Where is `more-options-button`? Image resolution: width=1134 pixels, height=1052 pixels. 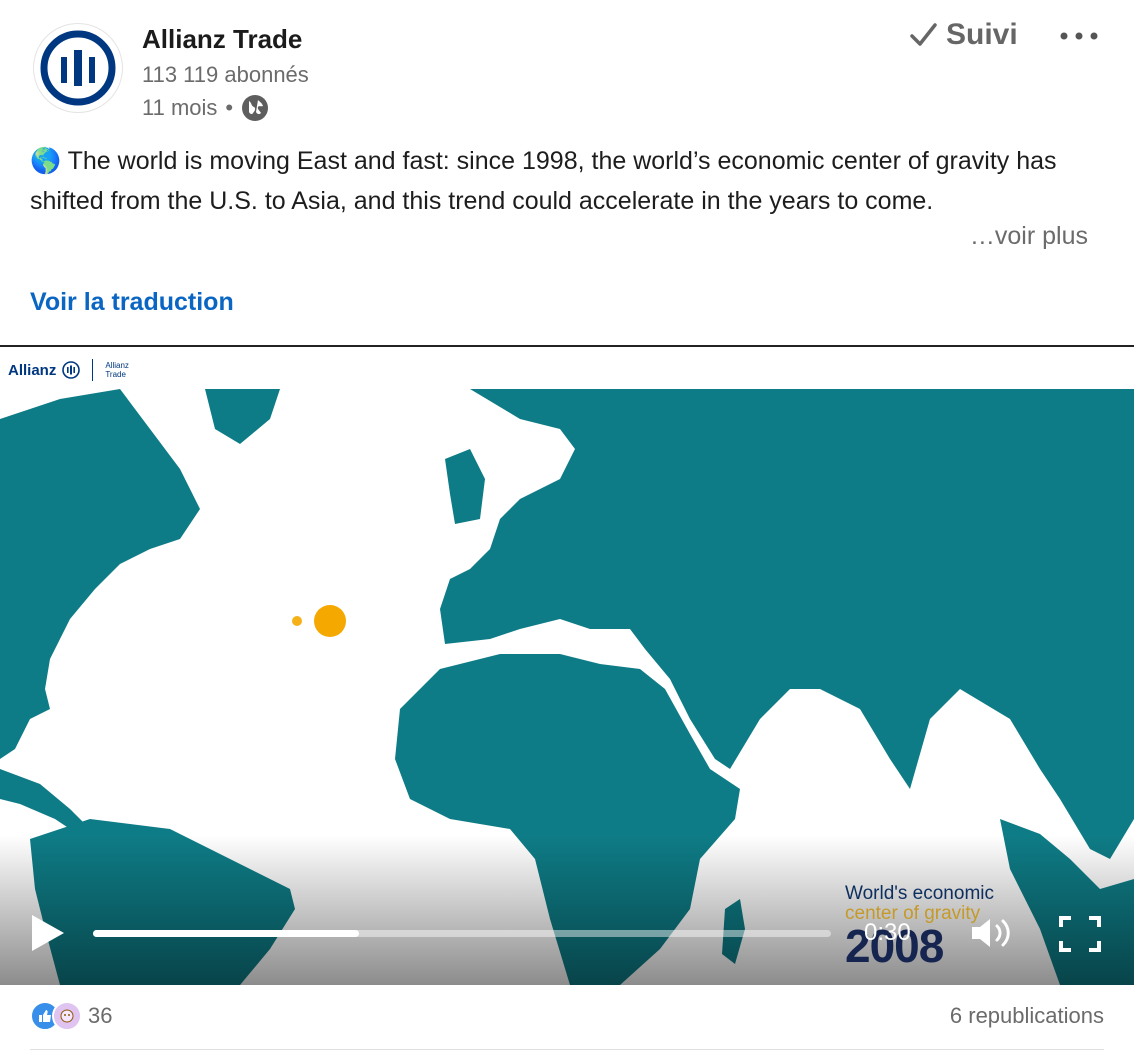 more-options-button is located at coordinates (1080, 37).